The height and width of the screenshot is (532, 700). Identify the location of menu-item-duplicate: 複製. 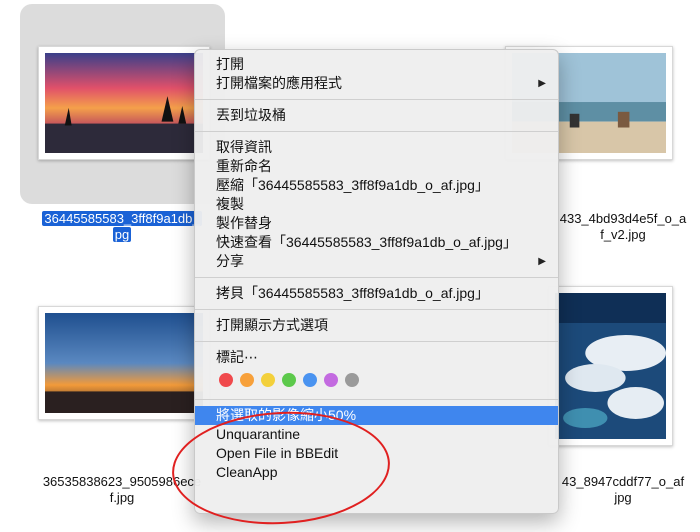
(376, 204).